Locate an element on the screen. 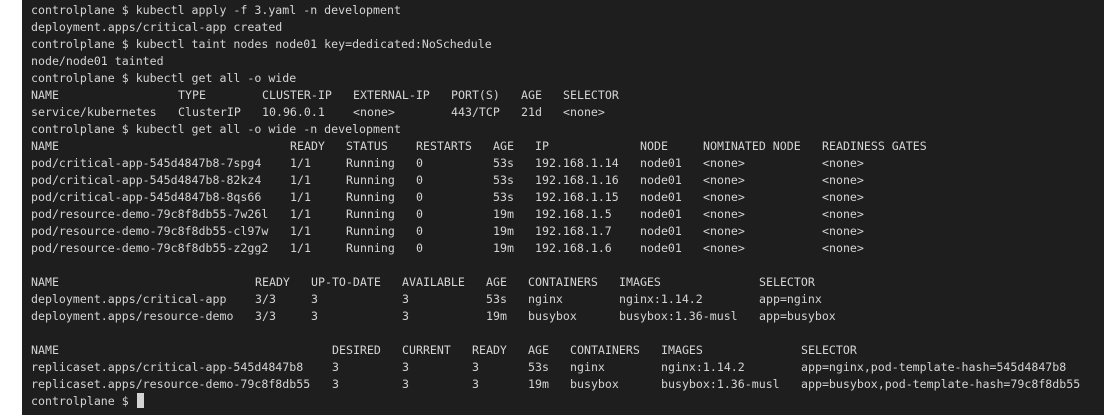  terminal-line: controlplane $ kubectl get all -o wide is located at coordinates (164, 78).